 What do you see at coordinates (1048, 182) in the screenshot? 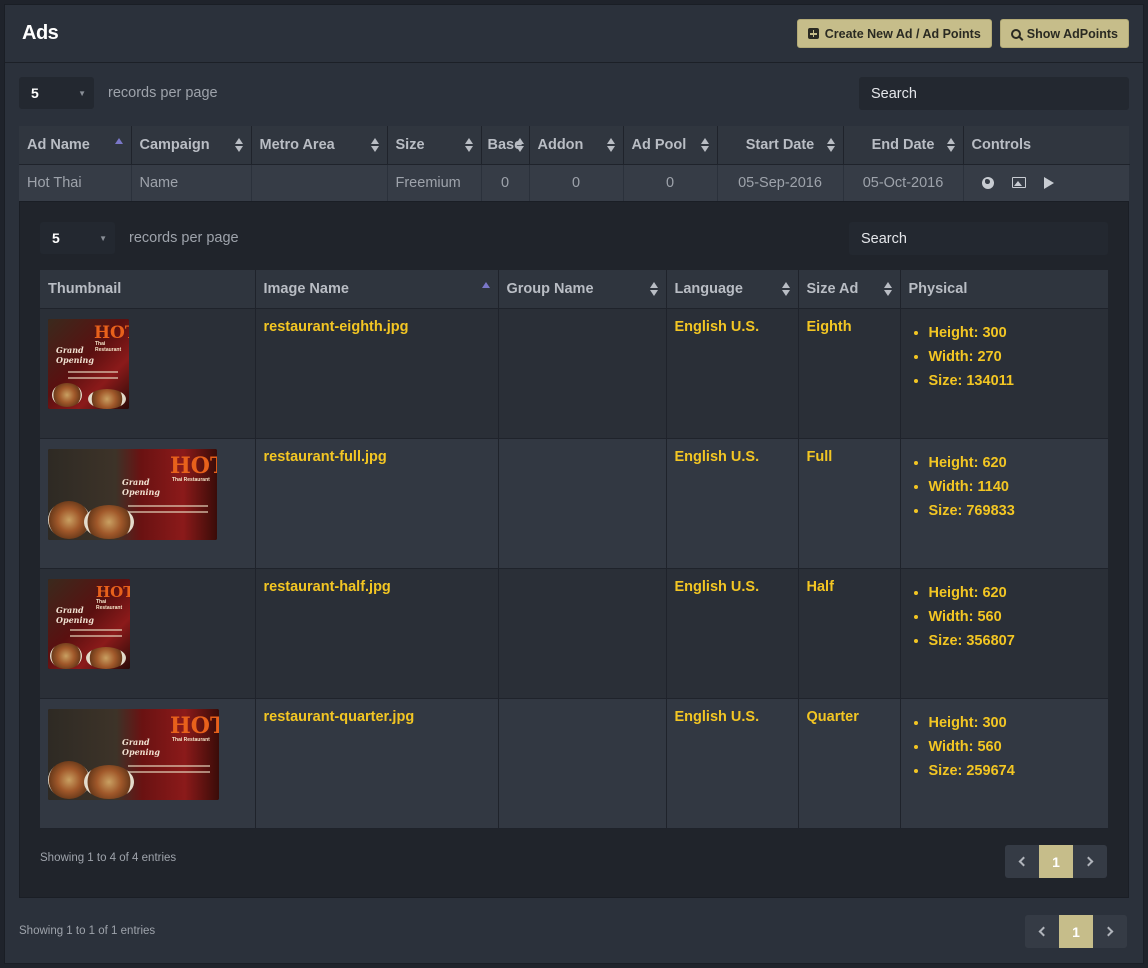
I see `play-icon` at bounding box center [1048, 182].